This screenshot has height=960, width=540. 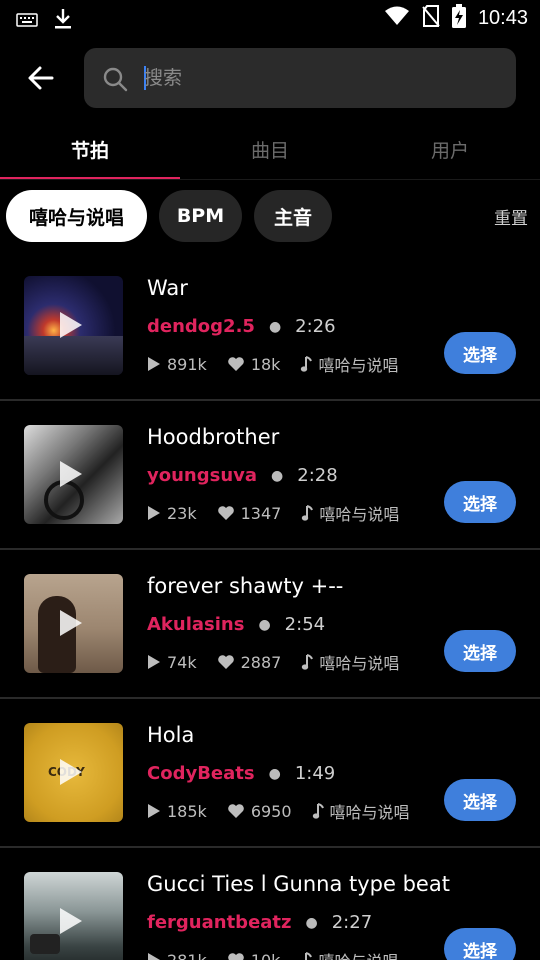 What do you see at coordinates (90, 149) in the screenshot?
I see `tab-beats: 节拍` at bounding box center [90, 149].